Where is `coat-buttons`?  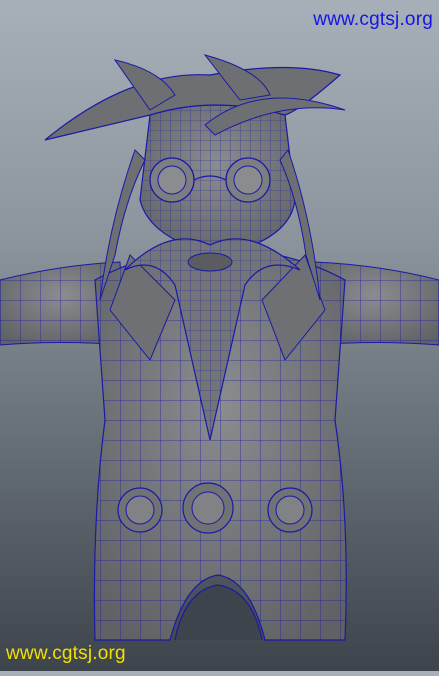
coat-buttons is located at coordinates (215, 508).